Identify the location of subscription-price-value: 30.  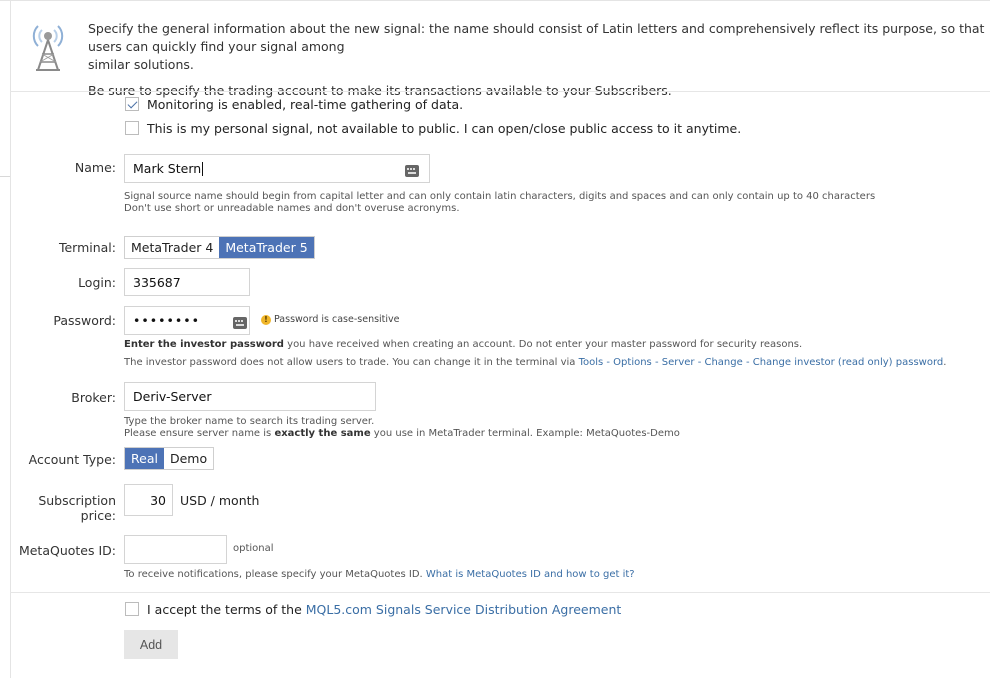
(158, 500).